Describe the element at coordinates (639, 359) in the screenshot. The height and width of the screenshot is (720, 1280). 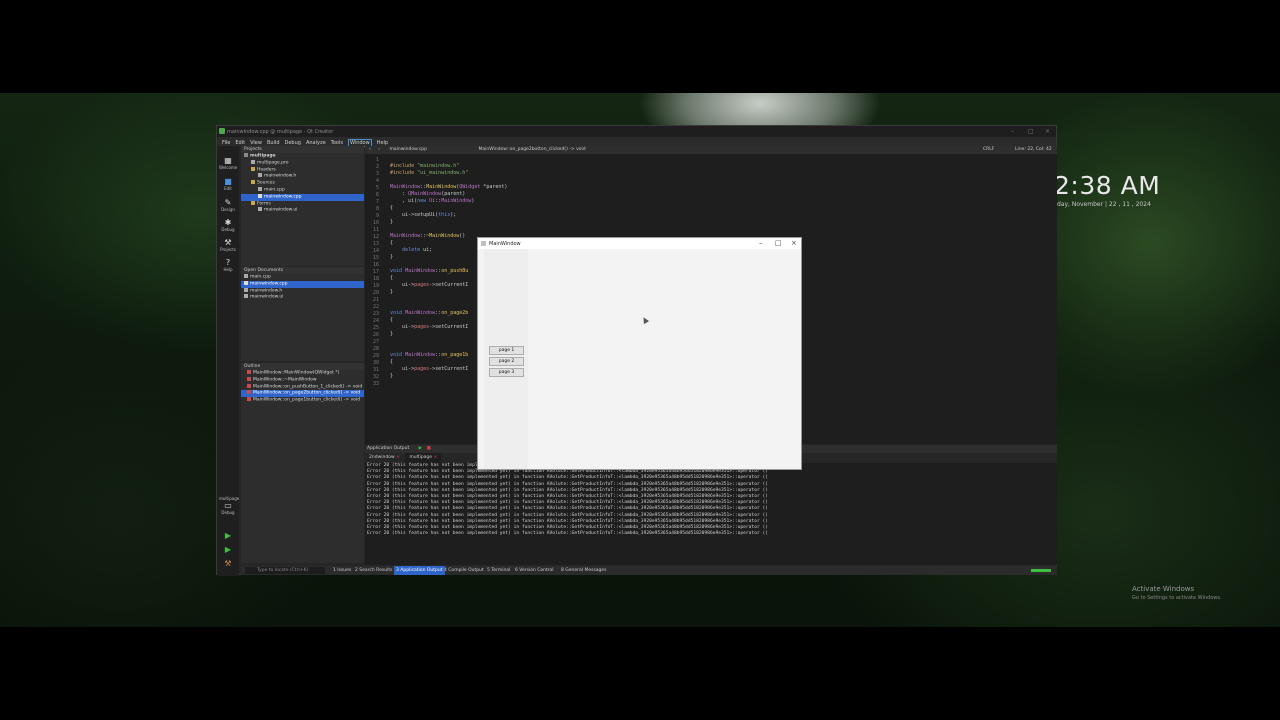
I see `app-central-widget: page 1 page 2 page 3` at that location.